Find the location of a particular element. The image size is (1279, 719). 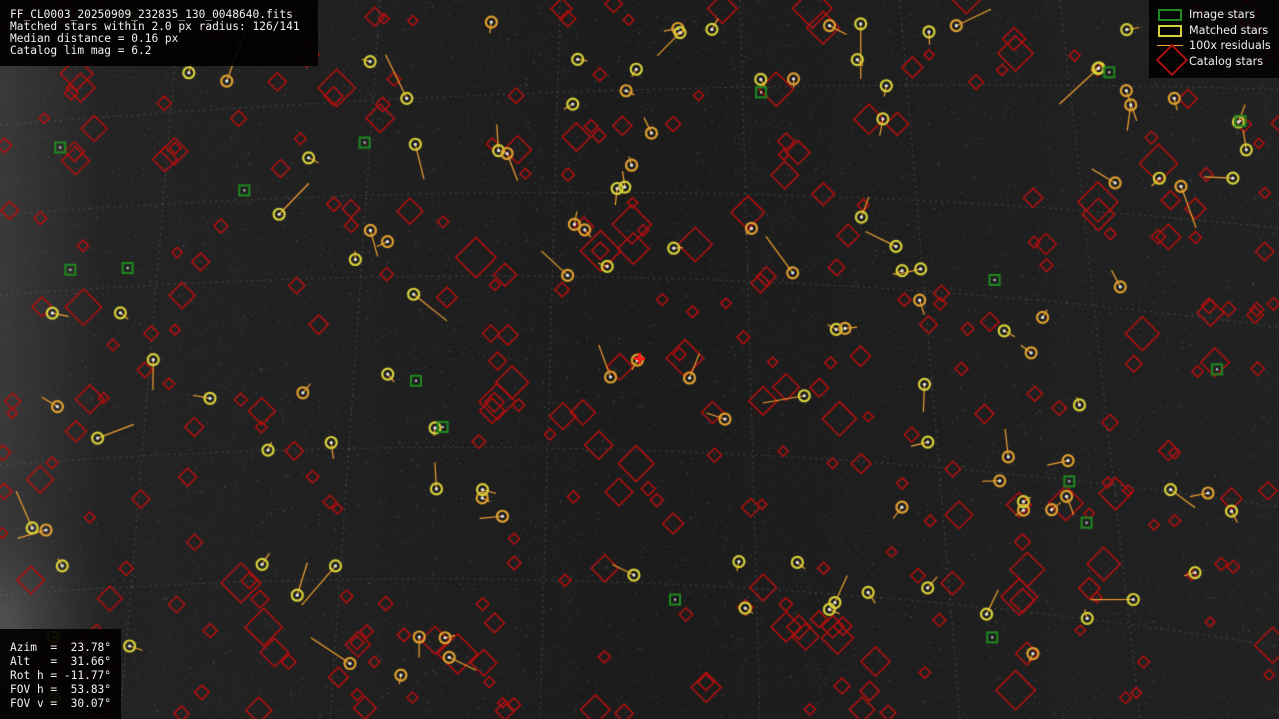

rotation-text: Rot h = -11.77° is located at coordinates (61, 675).